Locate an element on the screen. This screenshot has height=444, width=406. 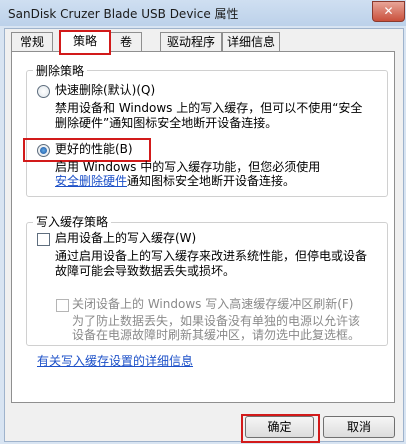
removal-policy-title: 删除策略 is located at coordinates (60, 70).